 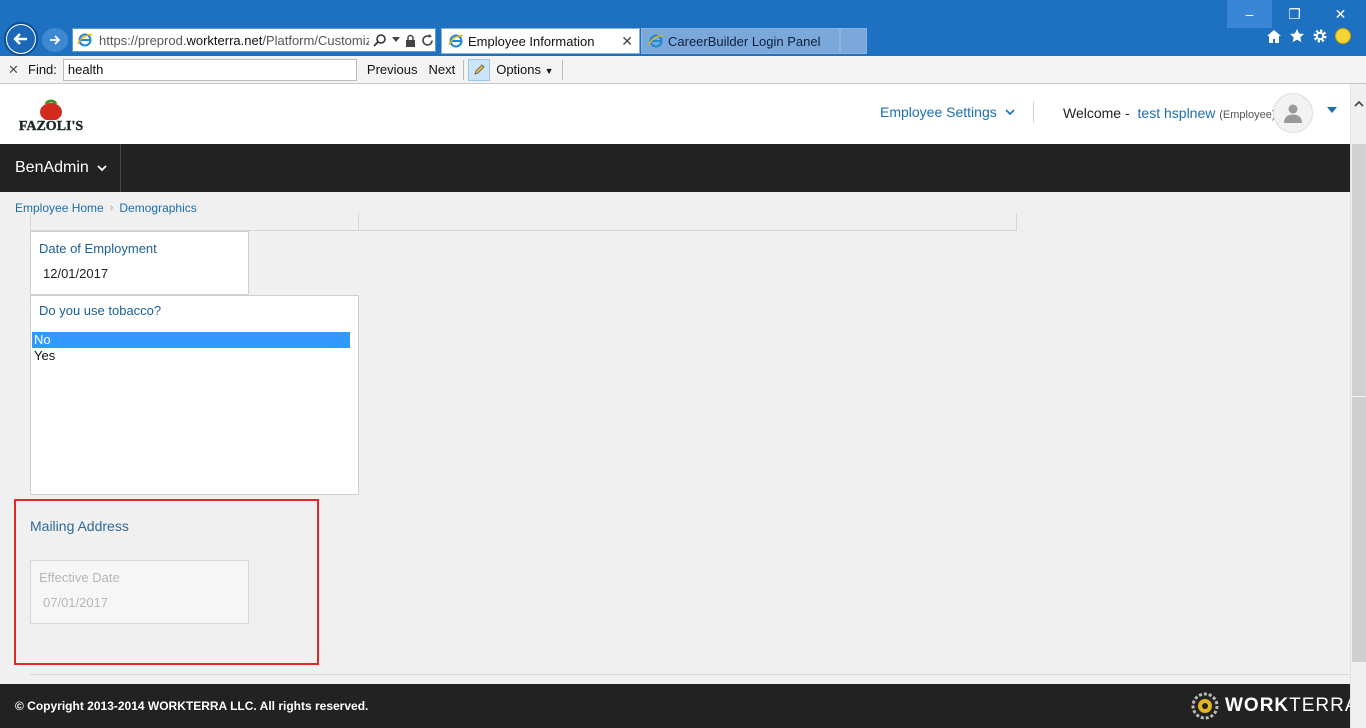 What do you see at coordinates (1294, 14) in the screenshot?
I see `restore-button: ❐` at bounding box center [1294, 14].